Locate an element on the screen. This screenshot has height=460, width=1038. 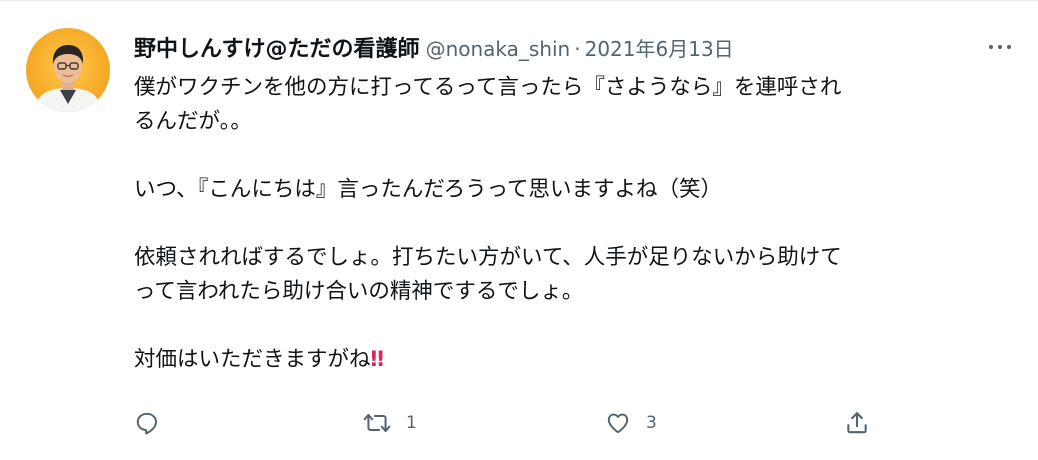
tweet-text-line: るんだが。。 is located at coordinates (193, 121).